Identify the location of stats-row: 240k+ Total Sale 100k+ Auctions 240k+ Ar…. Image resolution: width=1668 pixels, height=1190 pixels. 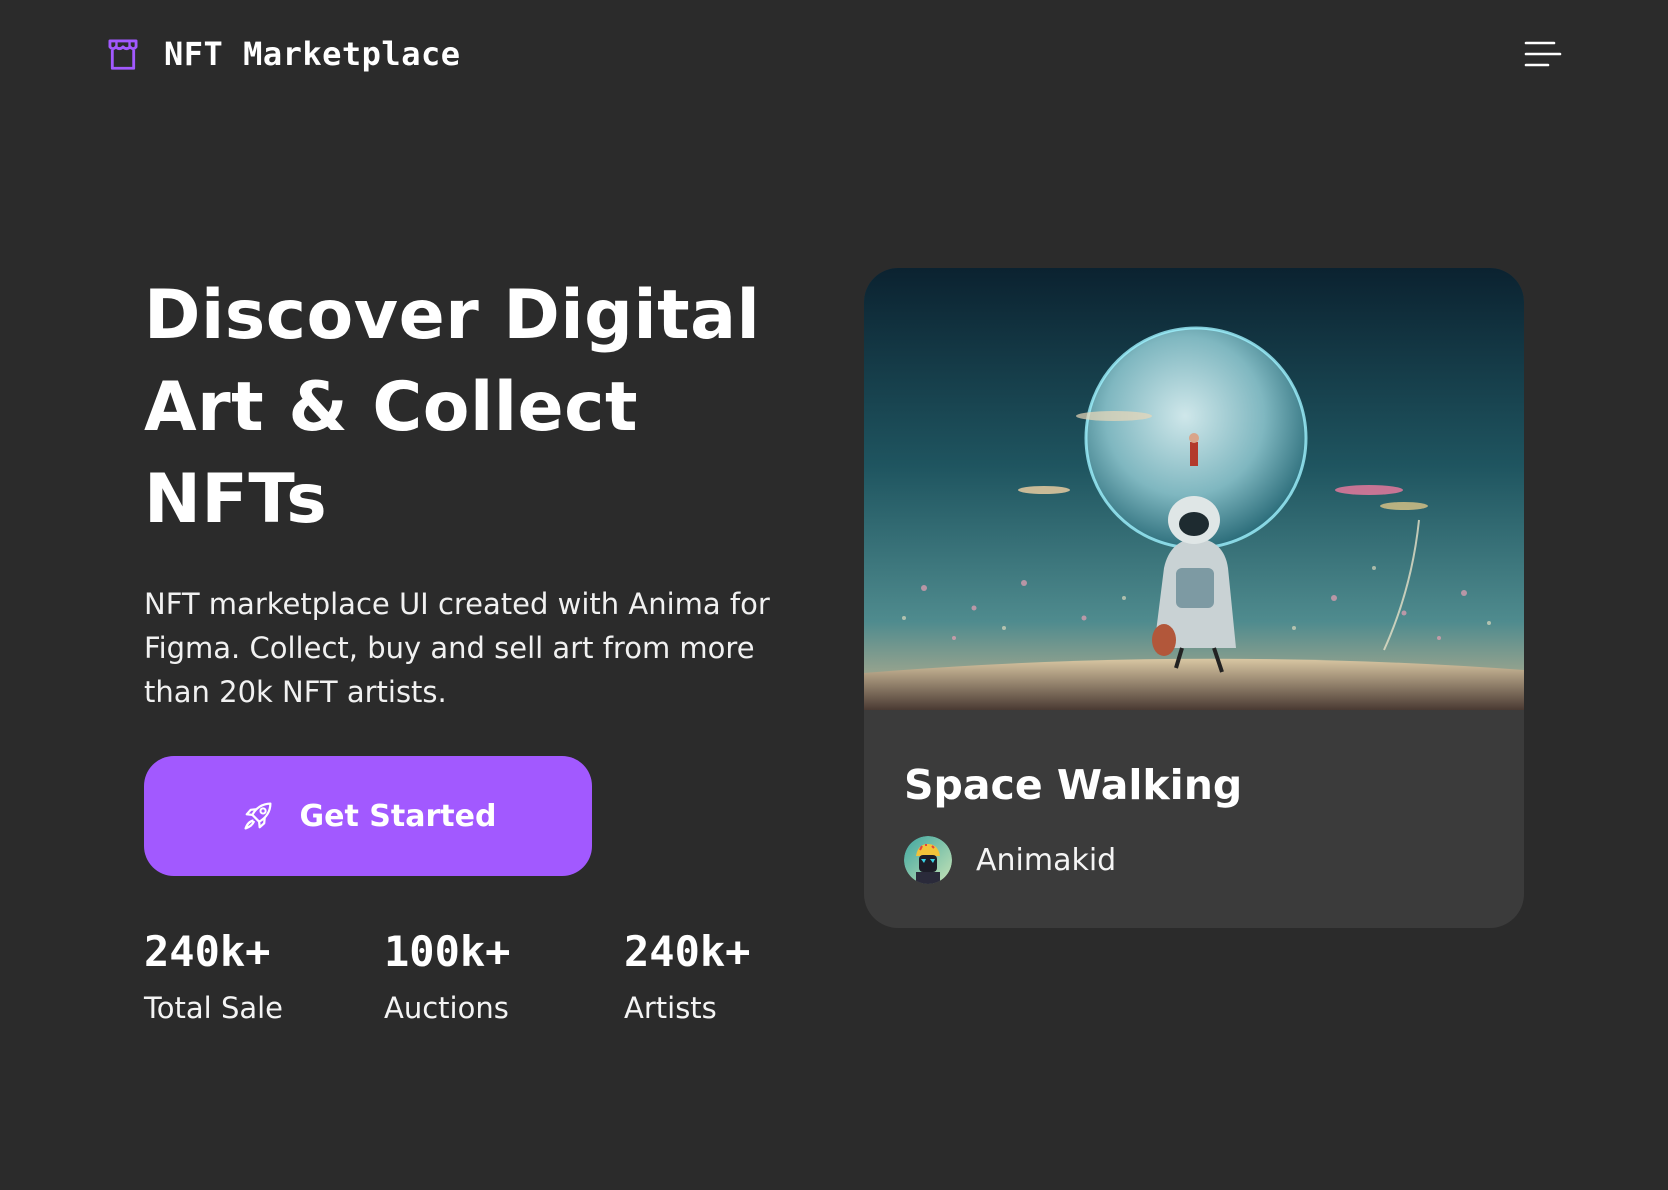
(504, 978).